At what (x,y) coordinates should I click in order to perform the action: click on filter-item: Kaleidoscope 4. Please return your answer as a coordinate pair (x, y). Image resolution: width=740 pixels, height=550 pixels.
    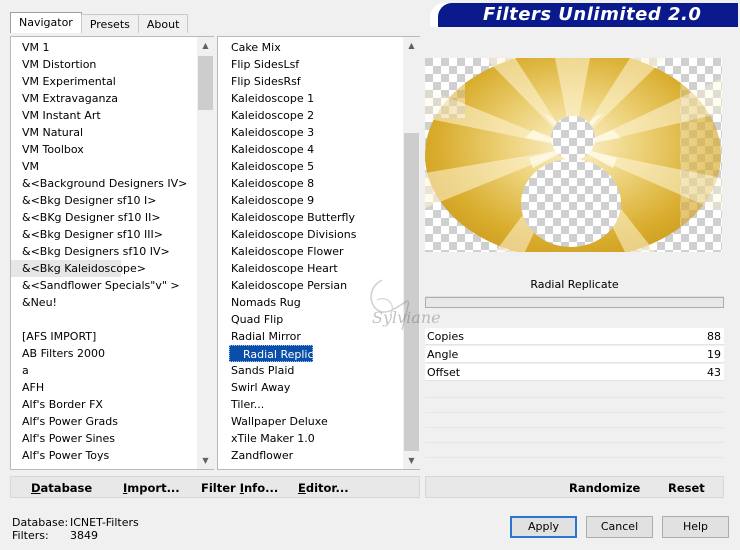
    Looking at the image, I should click on (310, 149).